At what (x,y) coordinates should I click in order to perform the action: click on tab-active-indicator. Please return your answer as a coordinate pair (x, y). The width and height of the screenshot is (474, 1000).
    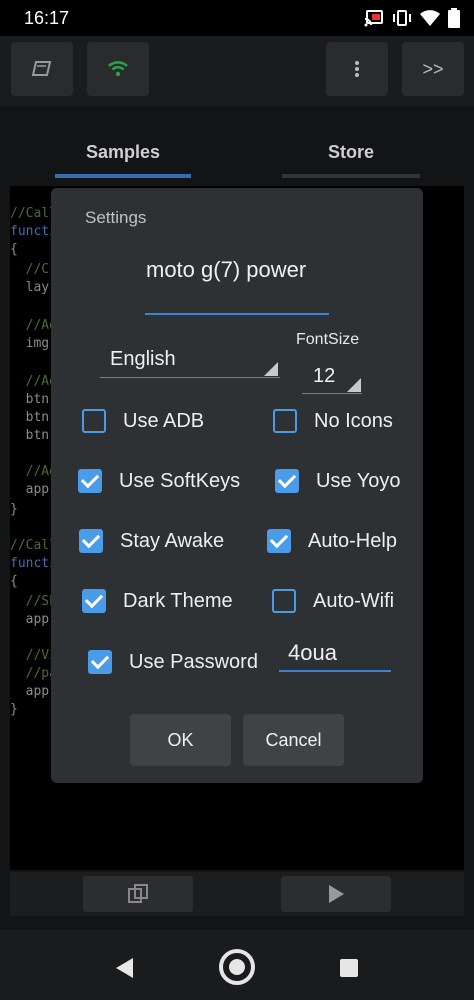
    Looking at the image, I should click on (123, 176).